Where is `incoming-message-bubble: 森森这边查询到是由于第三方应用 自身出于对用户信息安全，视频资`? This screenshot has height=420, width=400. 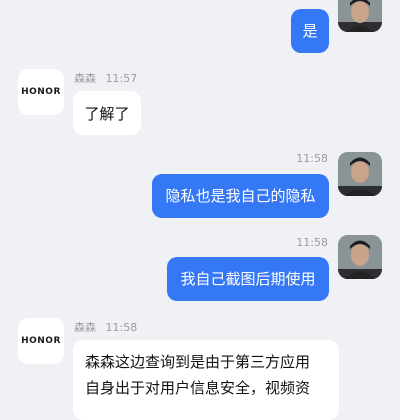 incoming-message-bubble: 森森这边查询到是由于第三方应用 自身出于对用户信息安全，视频资 is located at coordinates (206, 380).